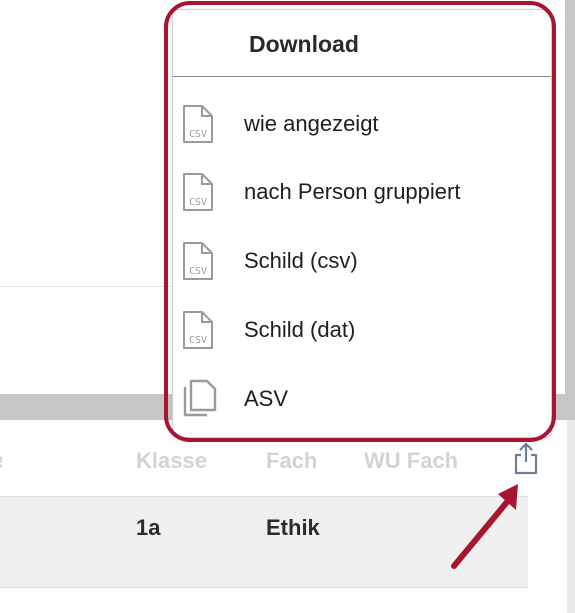  I want to click on menu-item-schild-csv: CSV Schild (csv), so click(362, 260).